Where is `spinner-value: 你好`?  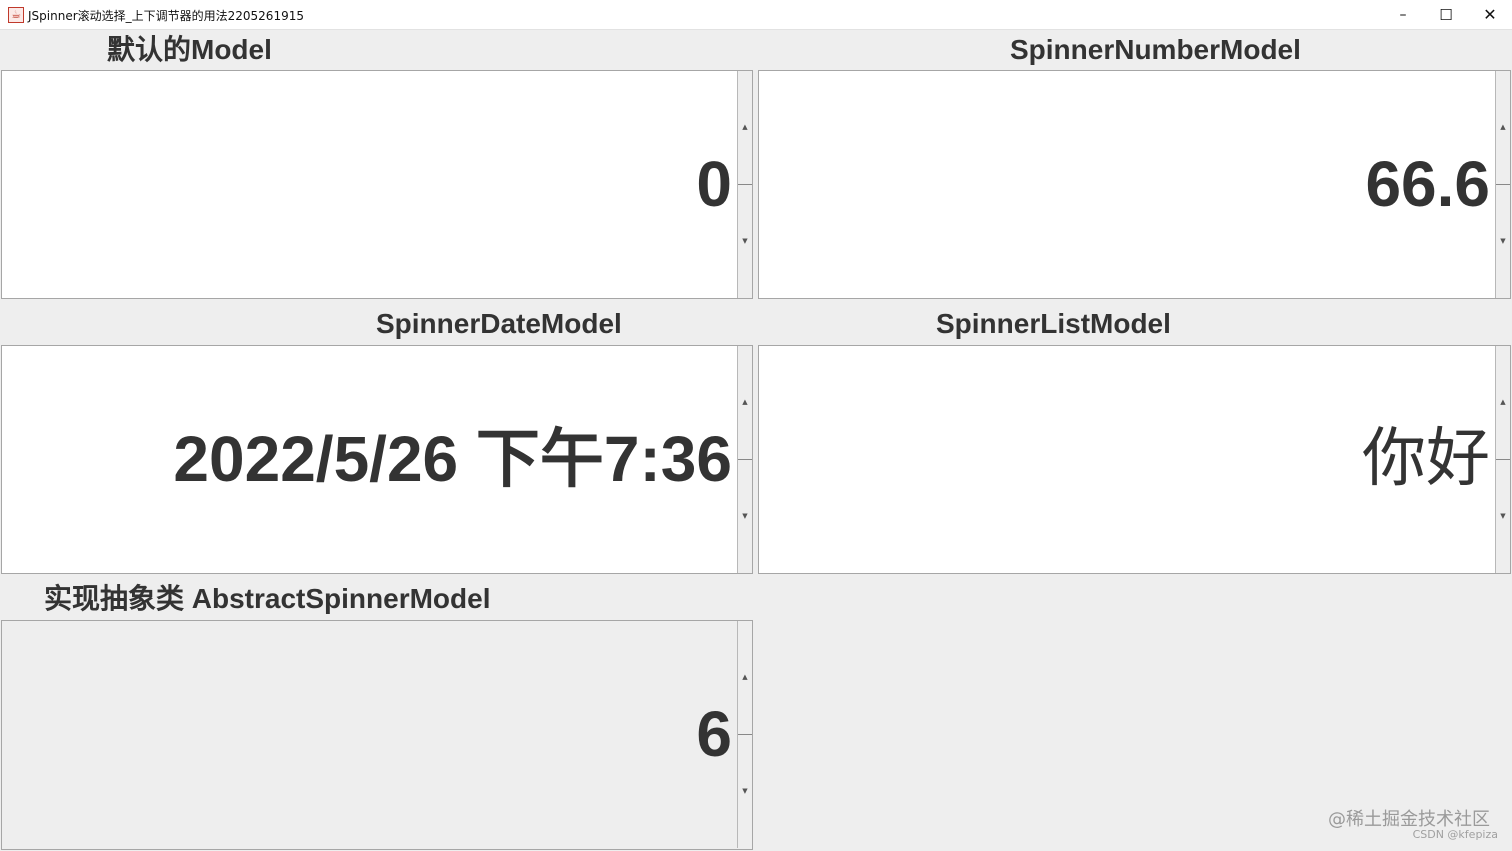 spinner-value: 你好 is located at coordinates (1426, 459).